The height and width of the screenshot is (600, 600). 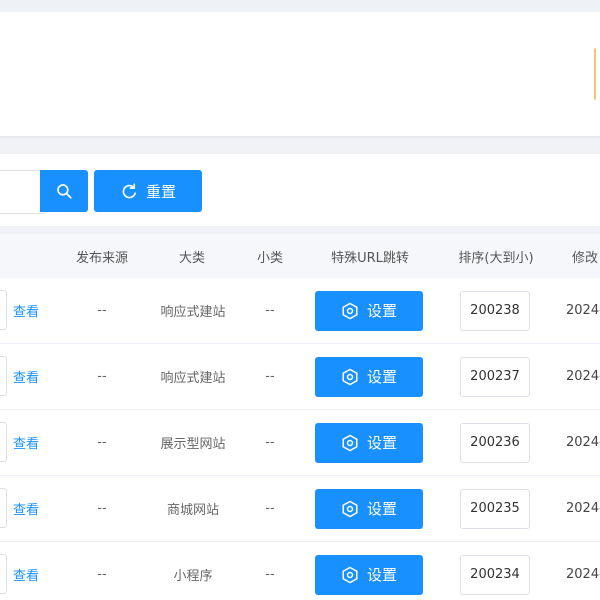 I want to click on sort-cell: 200235, so click(x=495, y=508).